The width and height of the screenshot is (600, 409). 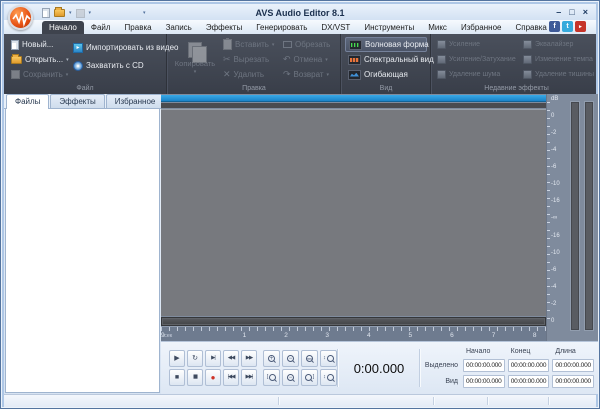 What do you see at coordinates (585, 12) in the screenshot?
I see `close-button: ×` at bounding box center [585, 12].